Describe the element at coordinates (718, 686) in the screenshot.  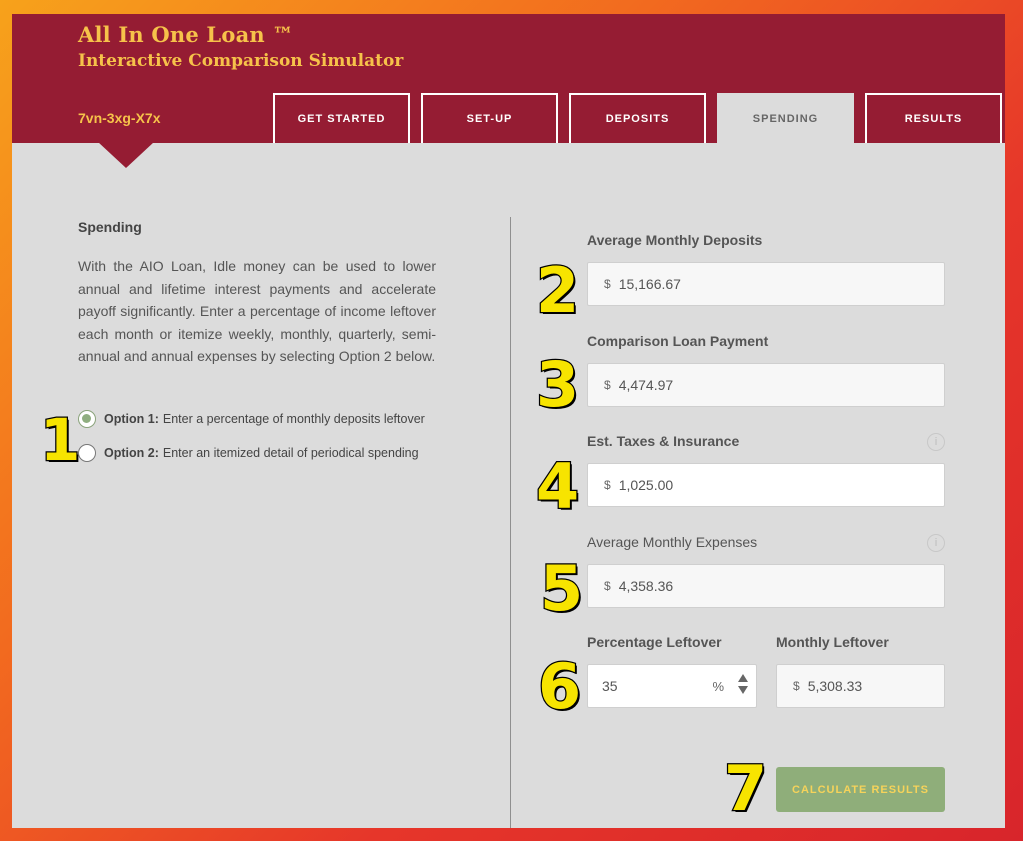
I see `percent-sign: %` at that location.